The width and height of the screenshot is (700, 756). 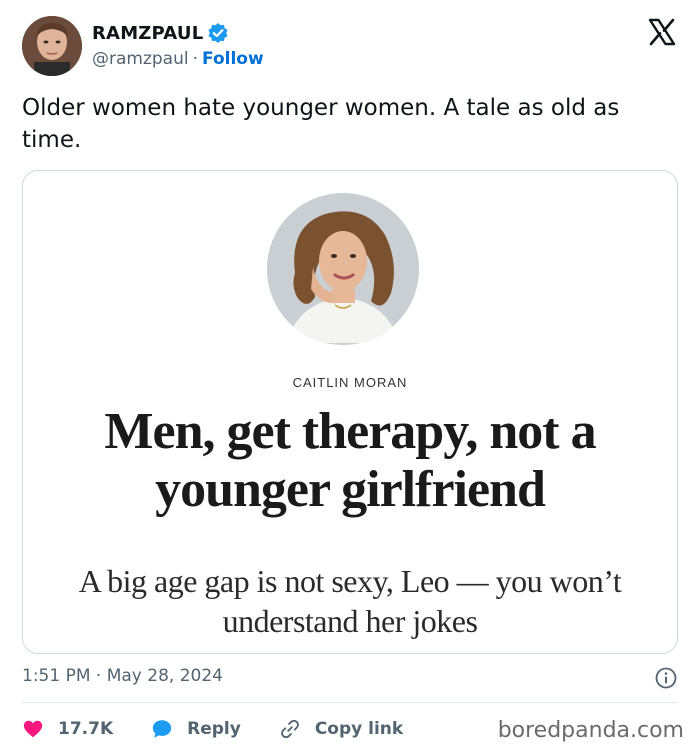 I want to click on tweet-header: RAMZPAUL @ramzpaul · Follow, so click(x=350, y=48).